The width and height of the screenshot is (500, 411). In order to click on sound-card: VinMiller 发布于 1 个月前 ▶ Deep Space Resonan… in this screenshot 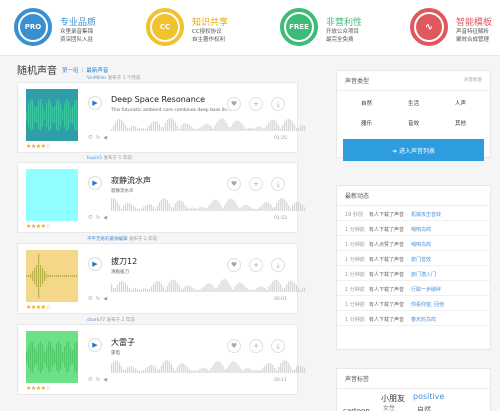, I will do `click(161, 114)`.